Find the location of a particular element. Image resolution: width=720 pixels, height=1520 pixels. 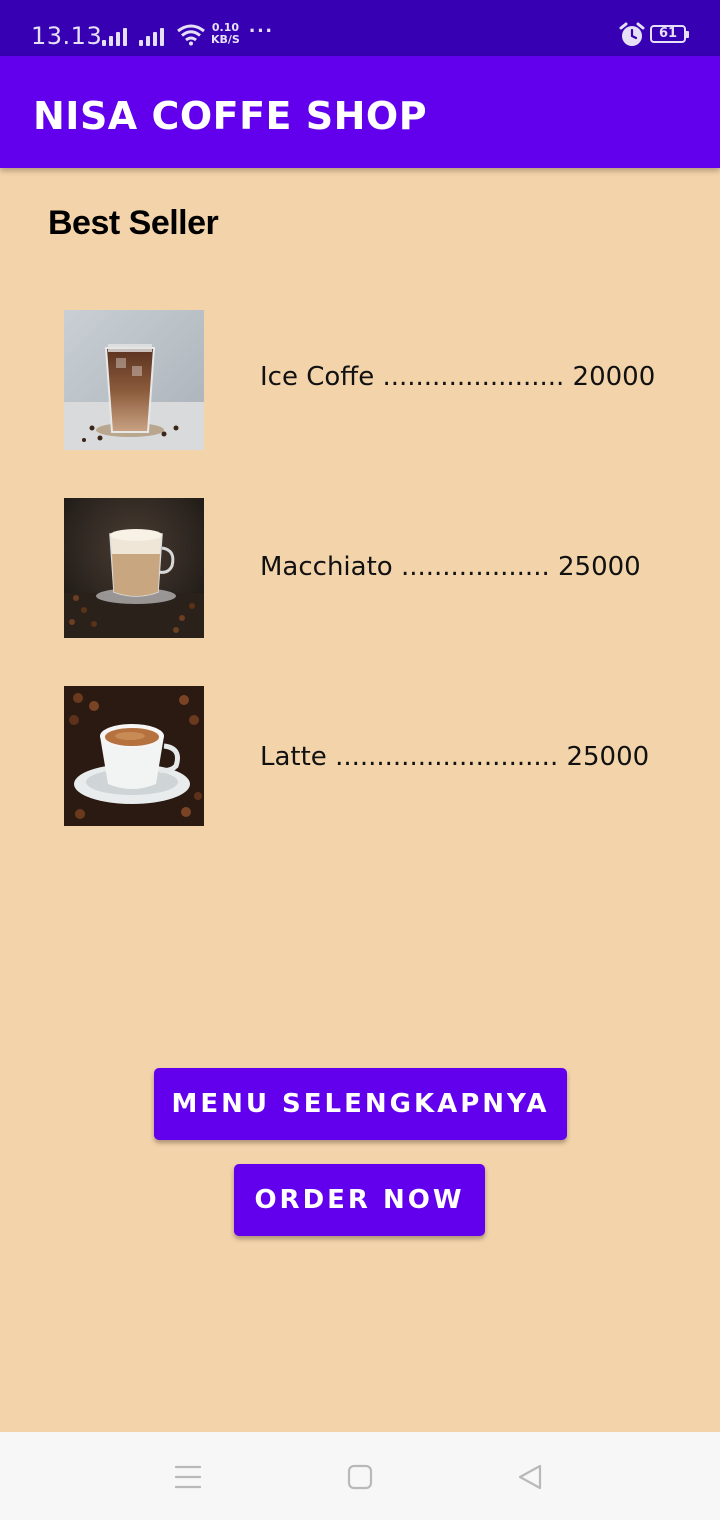

alarm-icon is located at coordinates (632, 34).